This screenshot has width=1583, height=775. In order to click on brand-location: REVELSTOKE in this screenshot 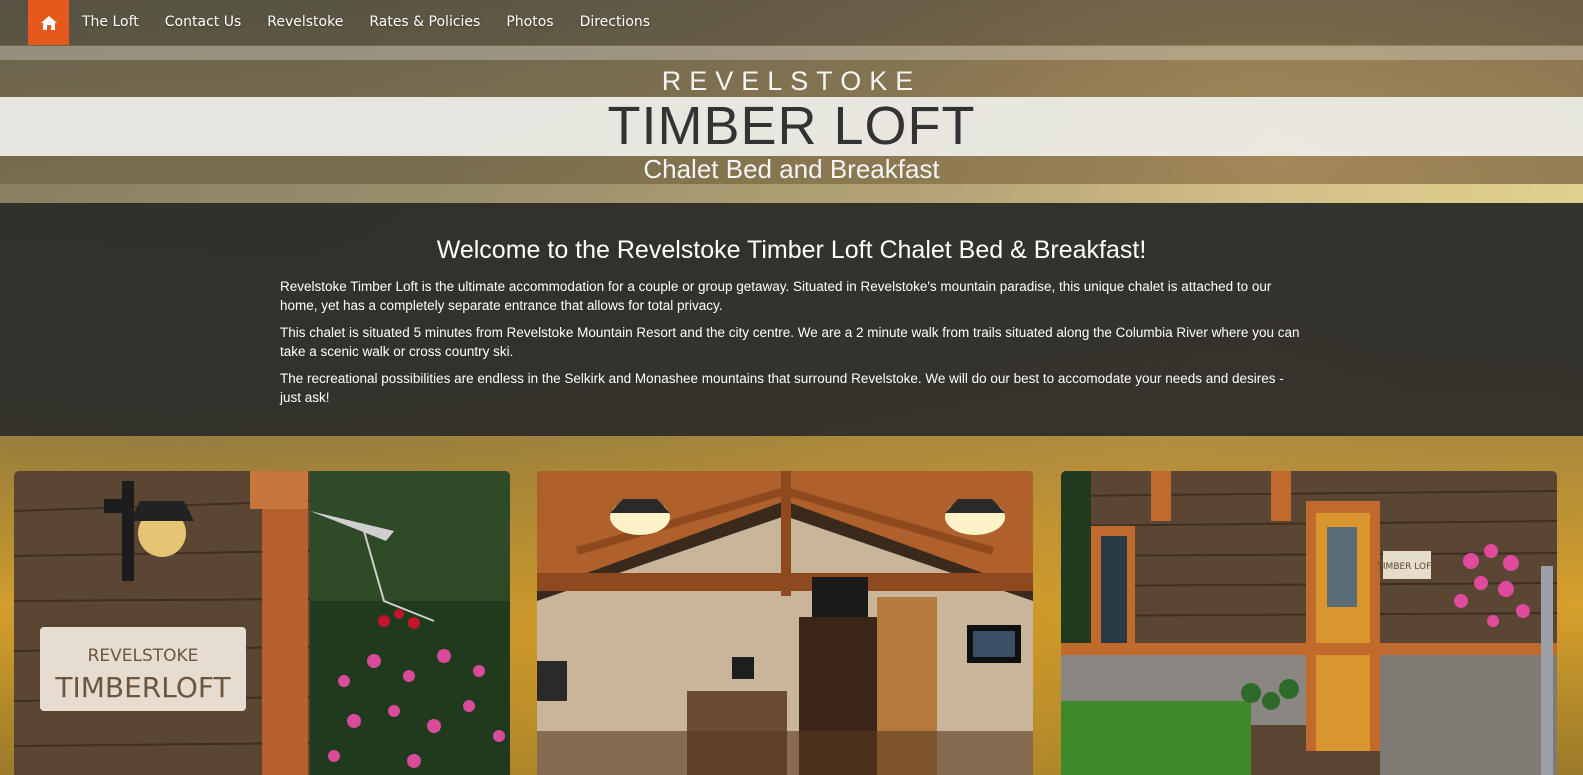, I will do `click(791, 81)`.